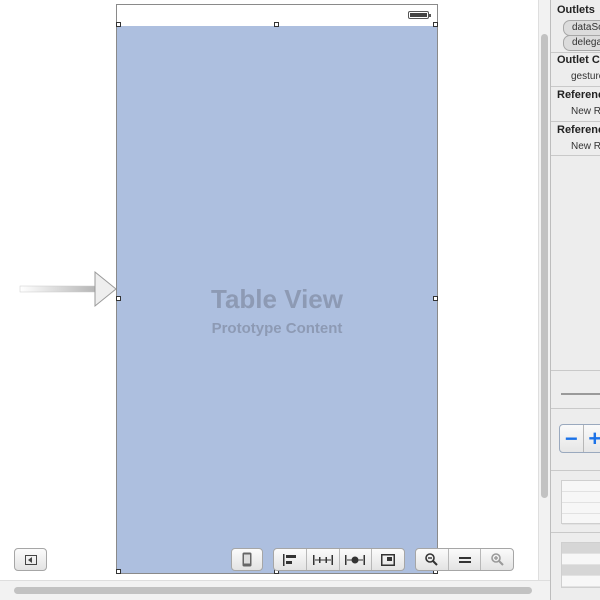 This screenshot has width=600, height=600. I want to click on zoom-in-button, so click(497, 559).